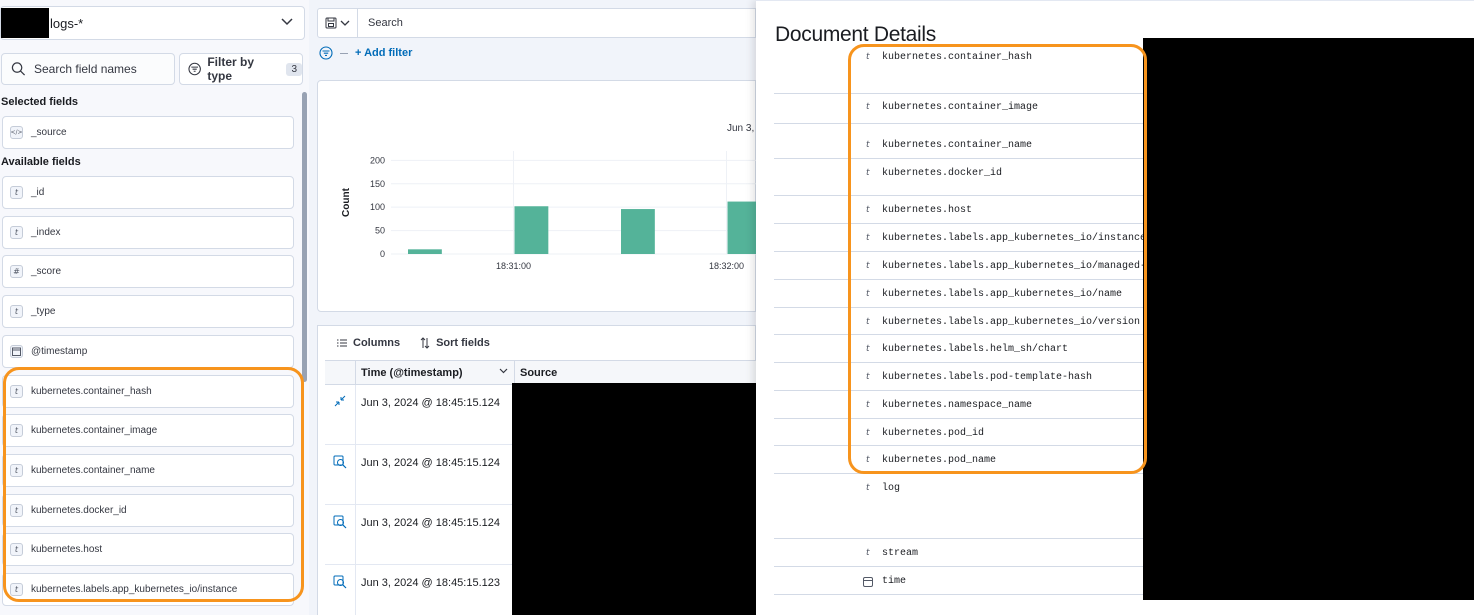 The height and width of the screenshot is (615, 1474). I want to click on document-field-row: t kubernetes.labels.helm_sh/chart, so click(959, 349).